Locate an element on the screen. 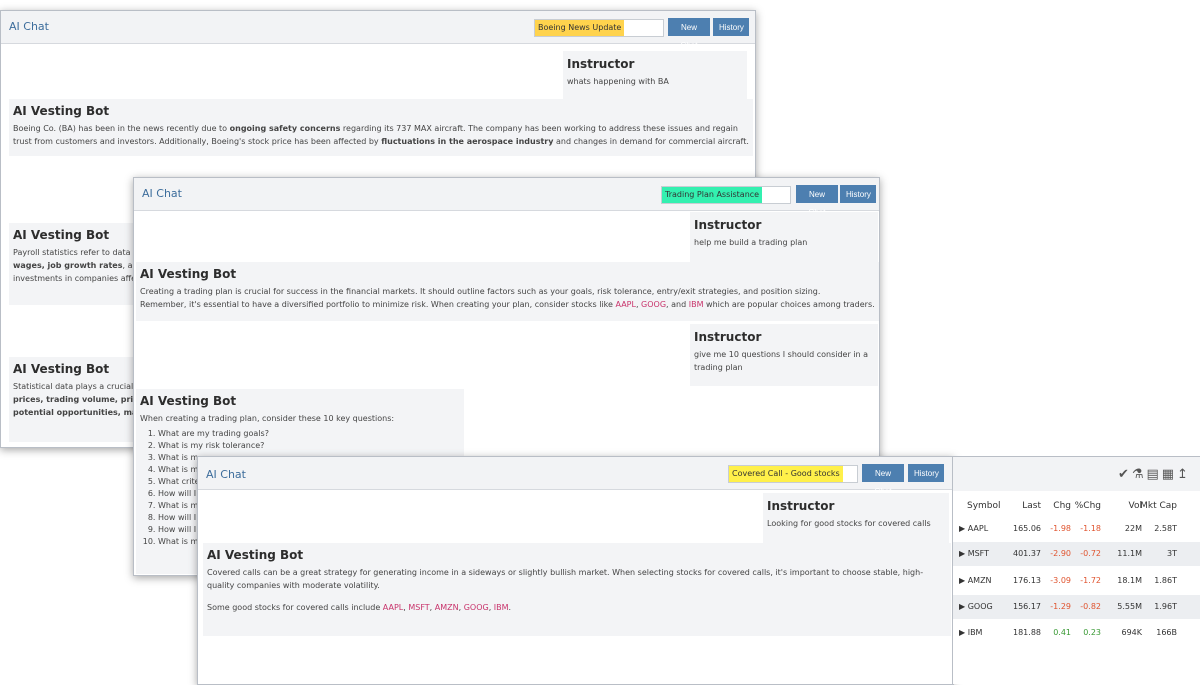  topic-input: Covered Call - Good stocks is located at coordinates (793, 474).